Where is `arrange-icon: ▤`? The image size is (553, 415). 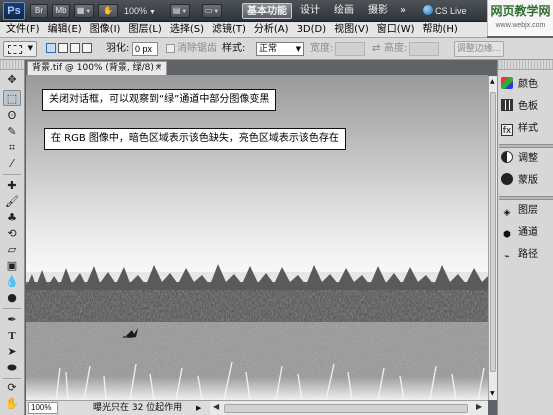
arrange-icon: ▤ is located at coordinates (176, 10).